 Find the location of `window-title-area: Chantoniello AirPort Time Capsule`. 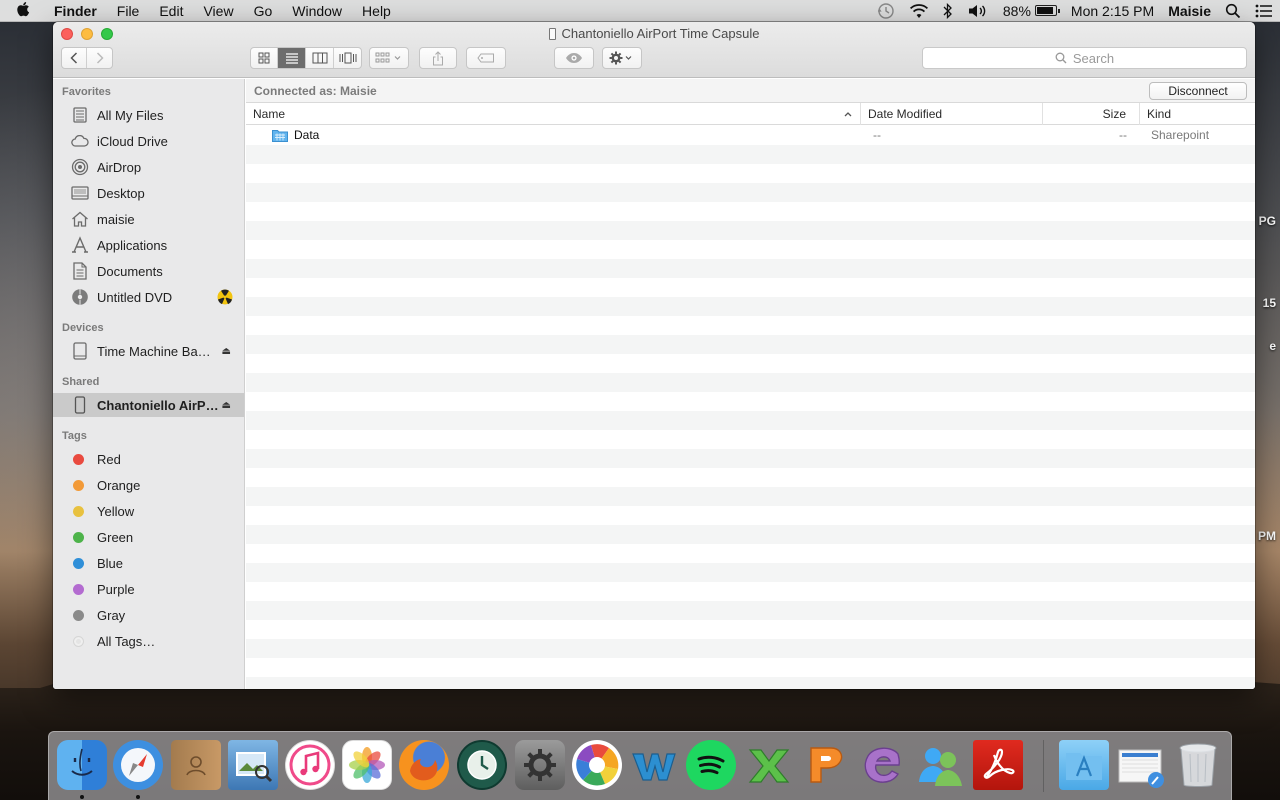

window-title-area: Chantoniello AirPort Time Capsule is located at coordinates (654, 33).